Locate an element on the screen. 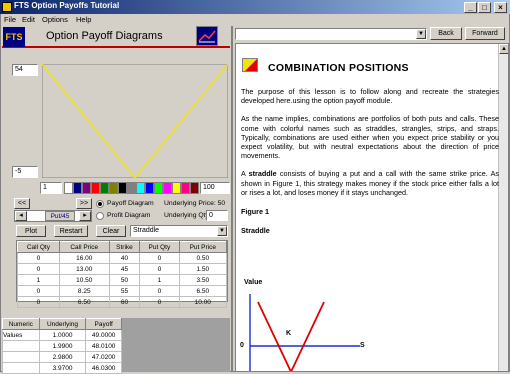 Image resolution: width=510 pixels, height=374 pixels. table-cell: 3.50 is located at coordinates (203, 280).